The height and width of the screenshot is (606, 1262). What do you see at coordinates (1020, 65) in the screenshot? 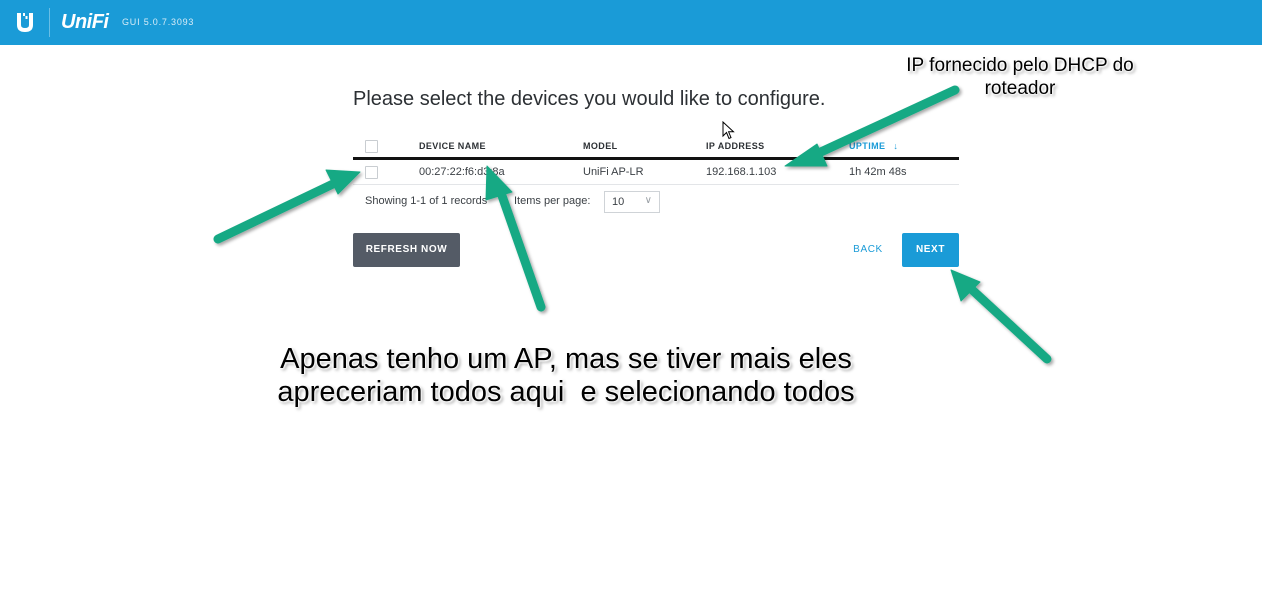
I see `annotation-dhcp-ip-line1: IP fornecido pelo DHCP do` at bounding box center [1020, 65].